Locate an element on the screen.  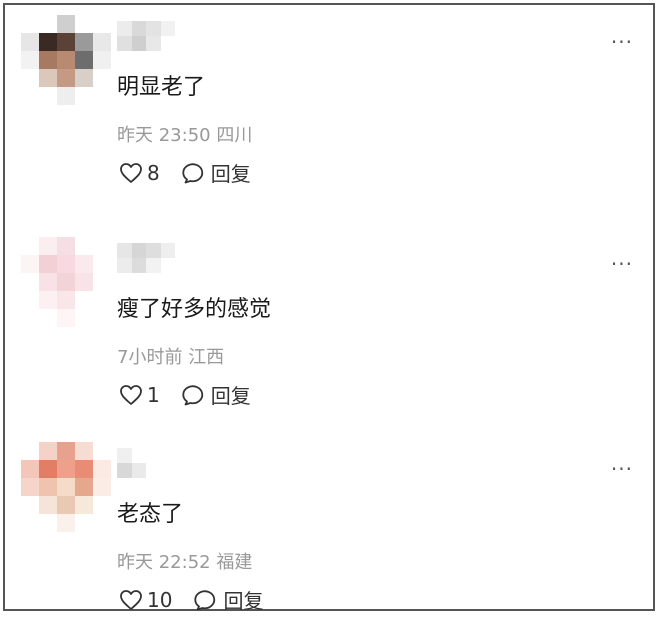
comment-location: 江西 is located at coordinates (206, 357).